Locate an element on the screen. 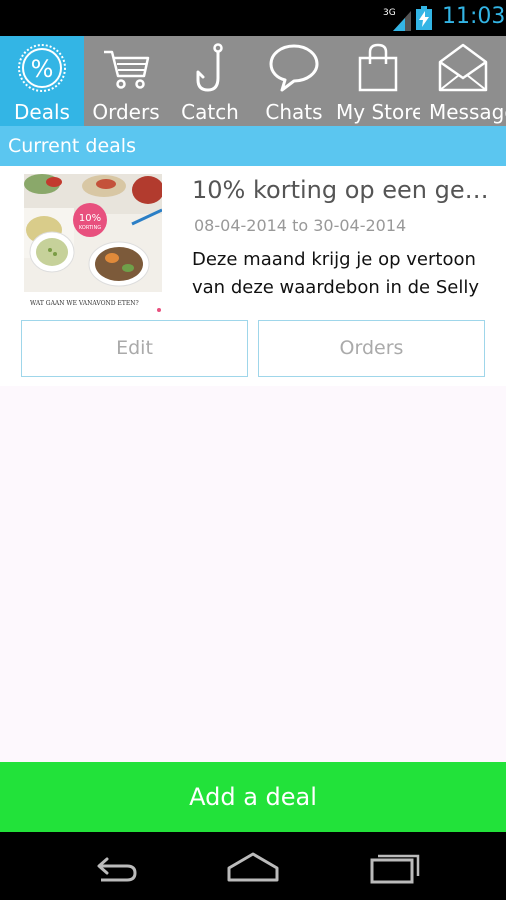  deal-image-caption: WAT GAAN WE VANAVOND ETEN? is located at coordinates (84, 303).